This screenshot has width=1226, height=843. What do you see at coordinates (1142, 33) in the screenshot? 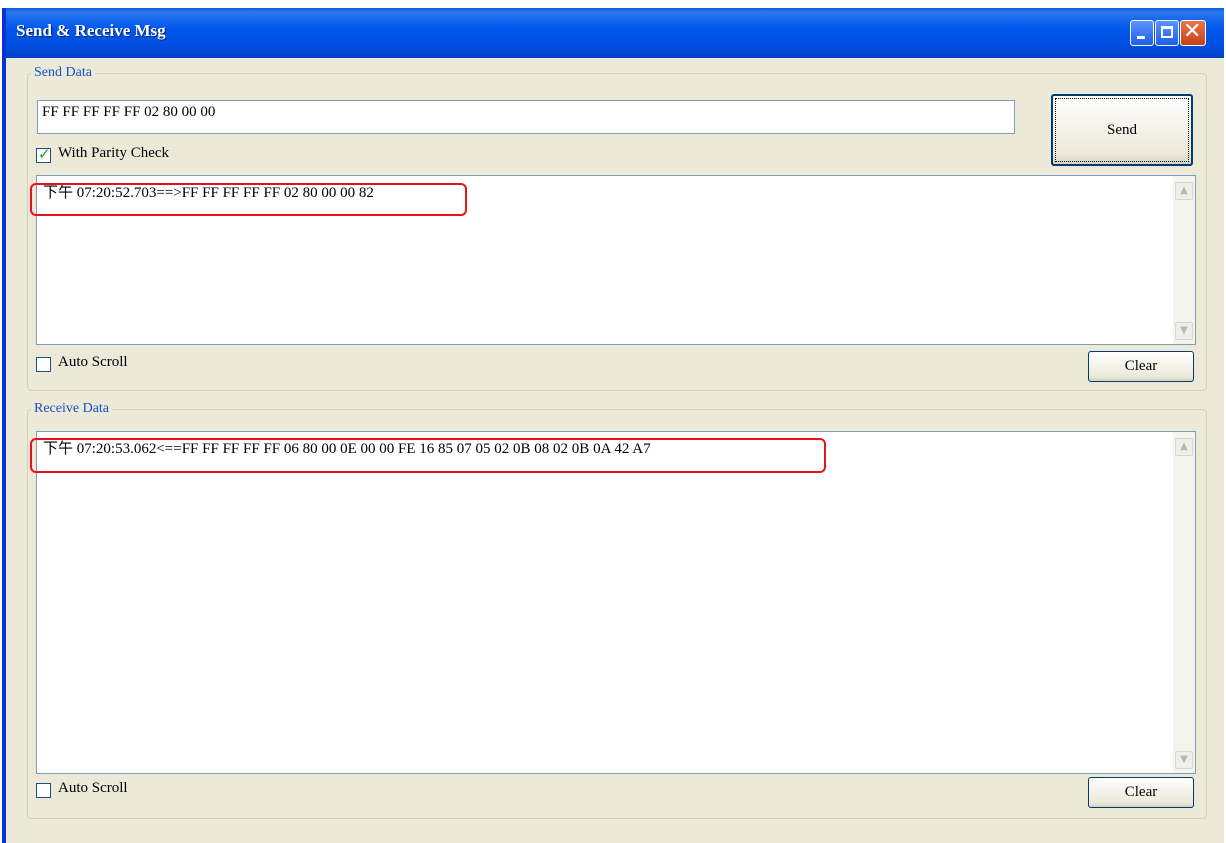
I see `minimize-button` at bounding box center [1142, 33].